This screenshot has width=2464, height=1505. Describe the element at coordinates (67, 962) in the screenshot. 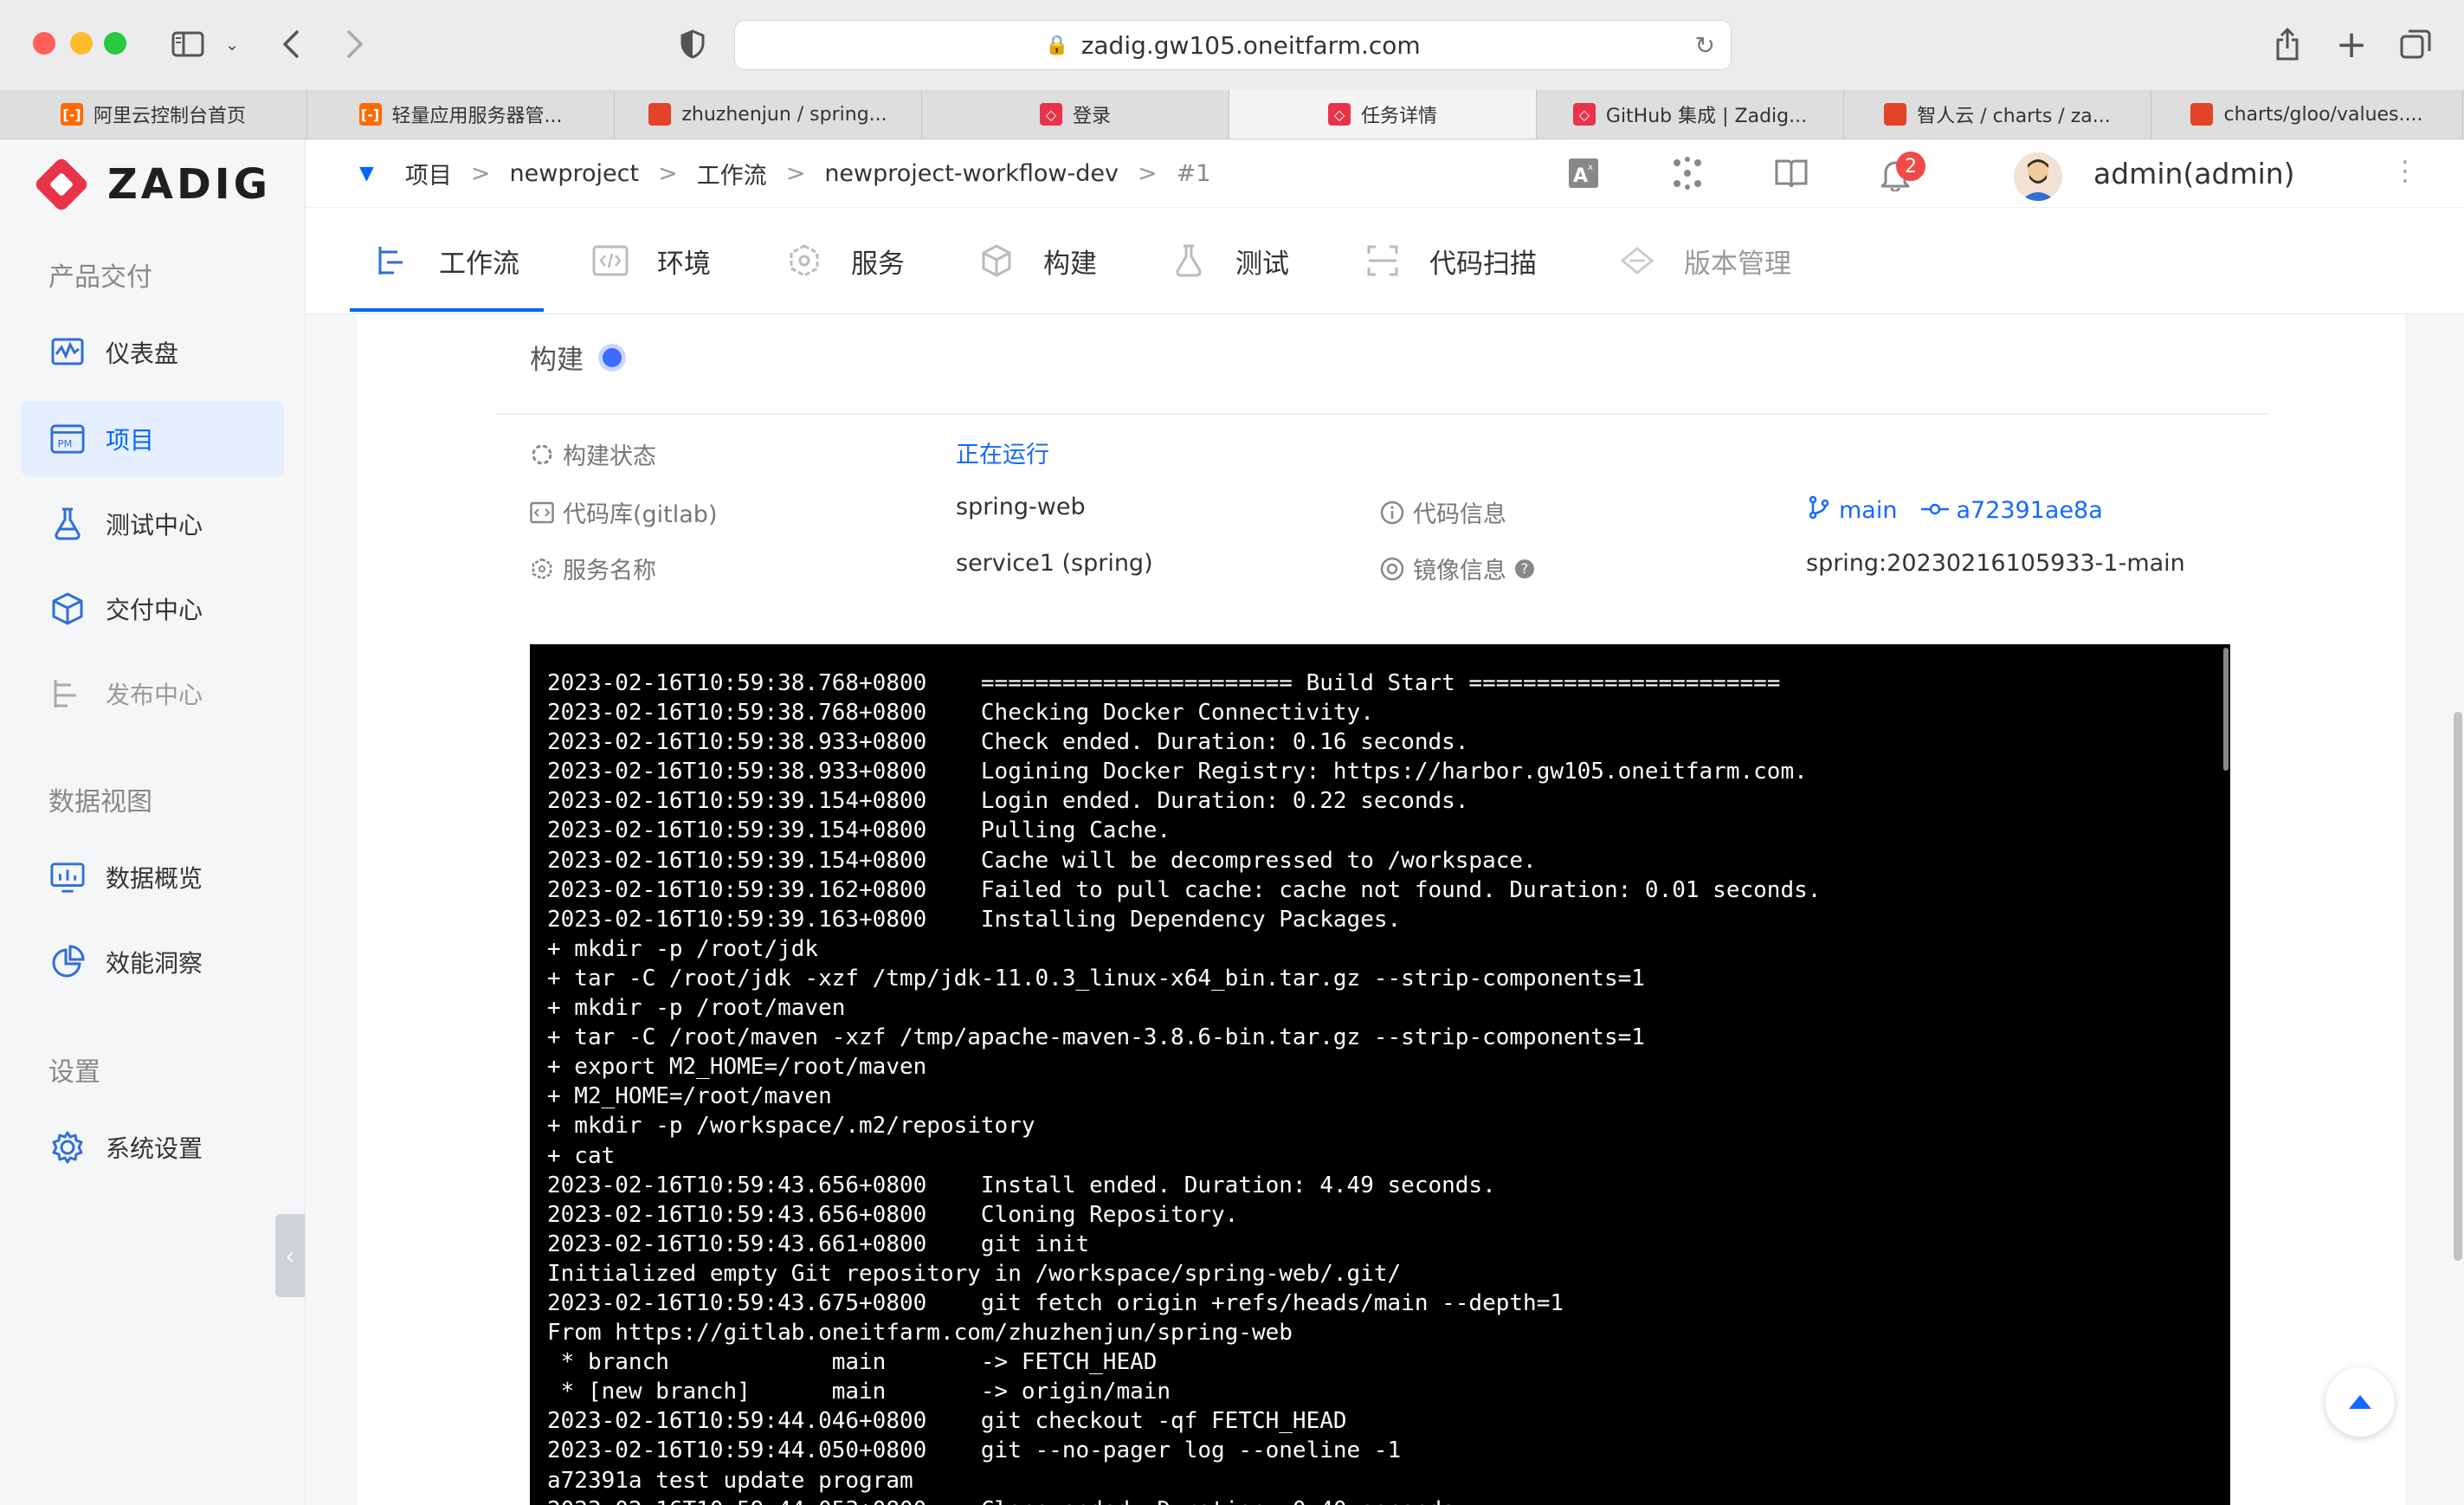

I see `pie-icon` at that location.